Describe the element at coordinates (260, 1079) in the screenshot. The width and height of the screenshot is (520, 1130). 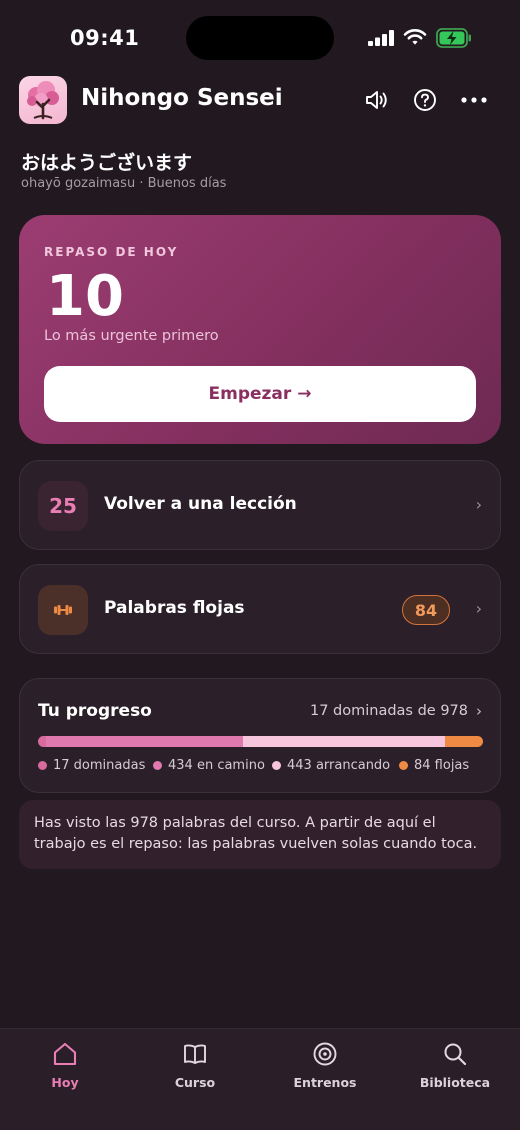
I see `tab-bar: Hoy Curso Entrenos Biblioteca` at that location.